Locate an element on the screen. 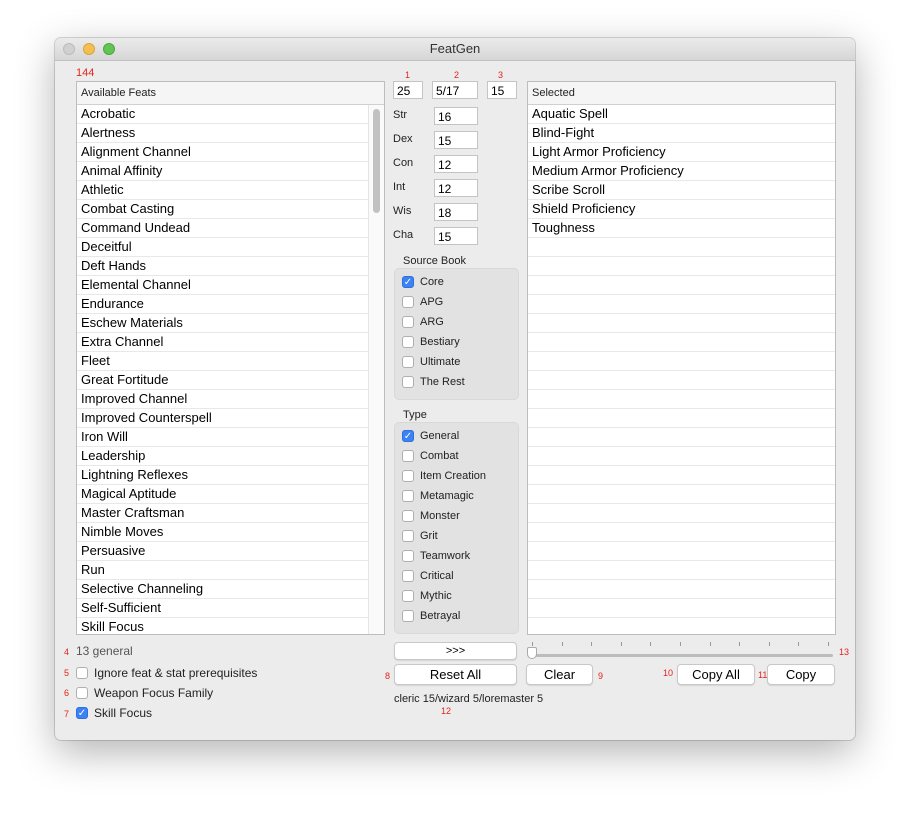 The height and width of the screenshot is (815, 912). feat-list-item: Eschew Materials is located at coordinates (223, 323).